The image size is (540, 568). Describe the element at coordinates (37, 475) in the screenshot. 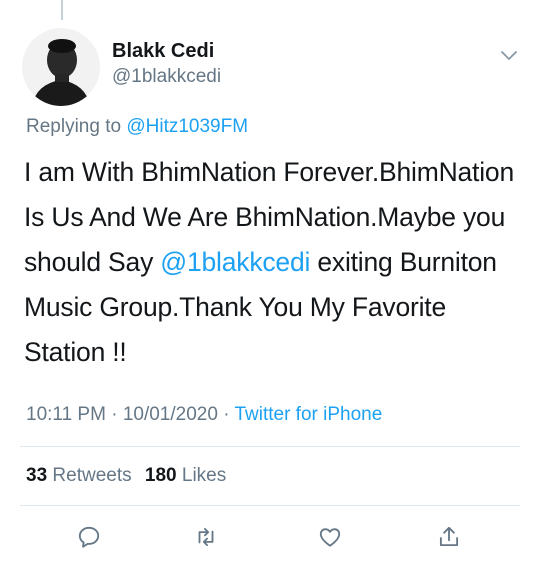

I see `retweets-count: 33` at that location.